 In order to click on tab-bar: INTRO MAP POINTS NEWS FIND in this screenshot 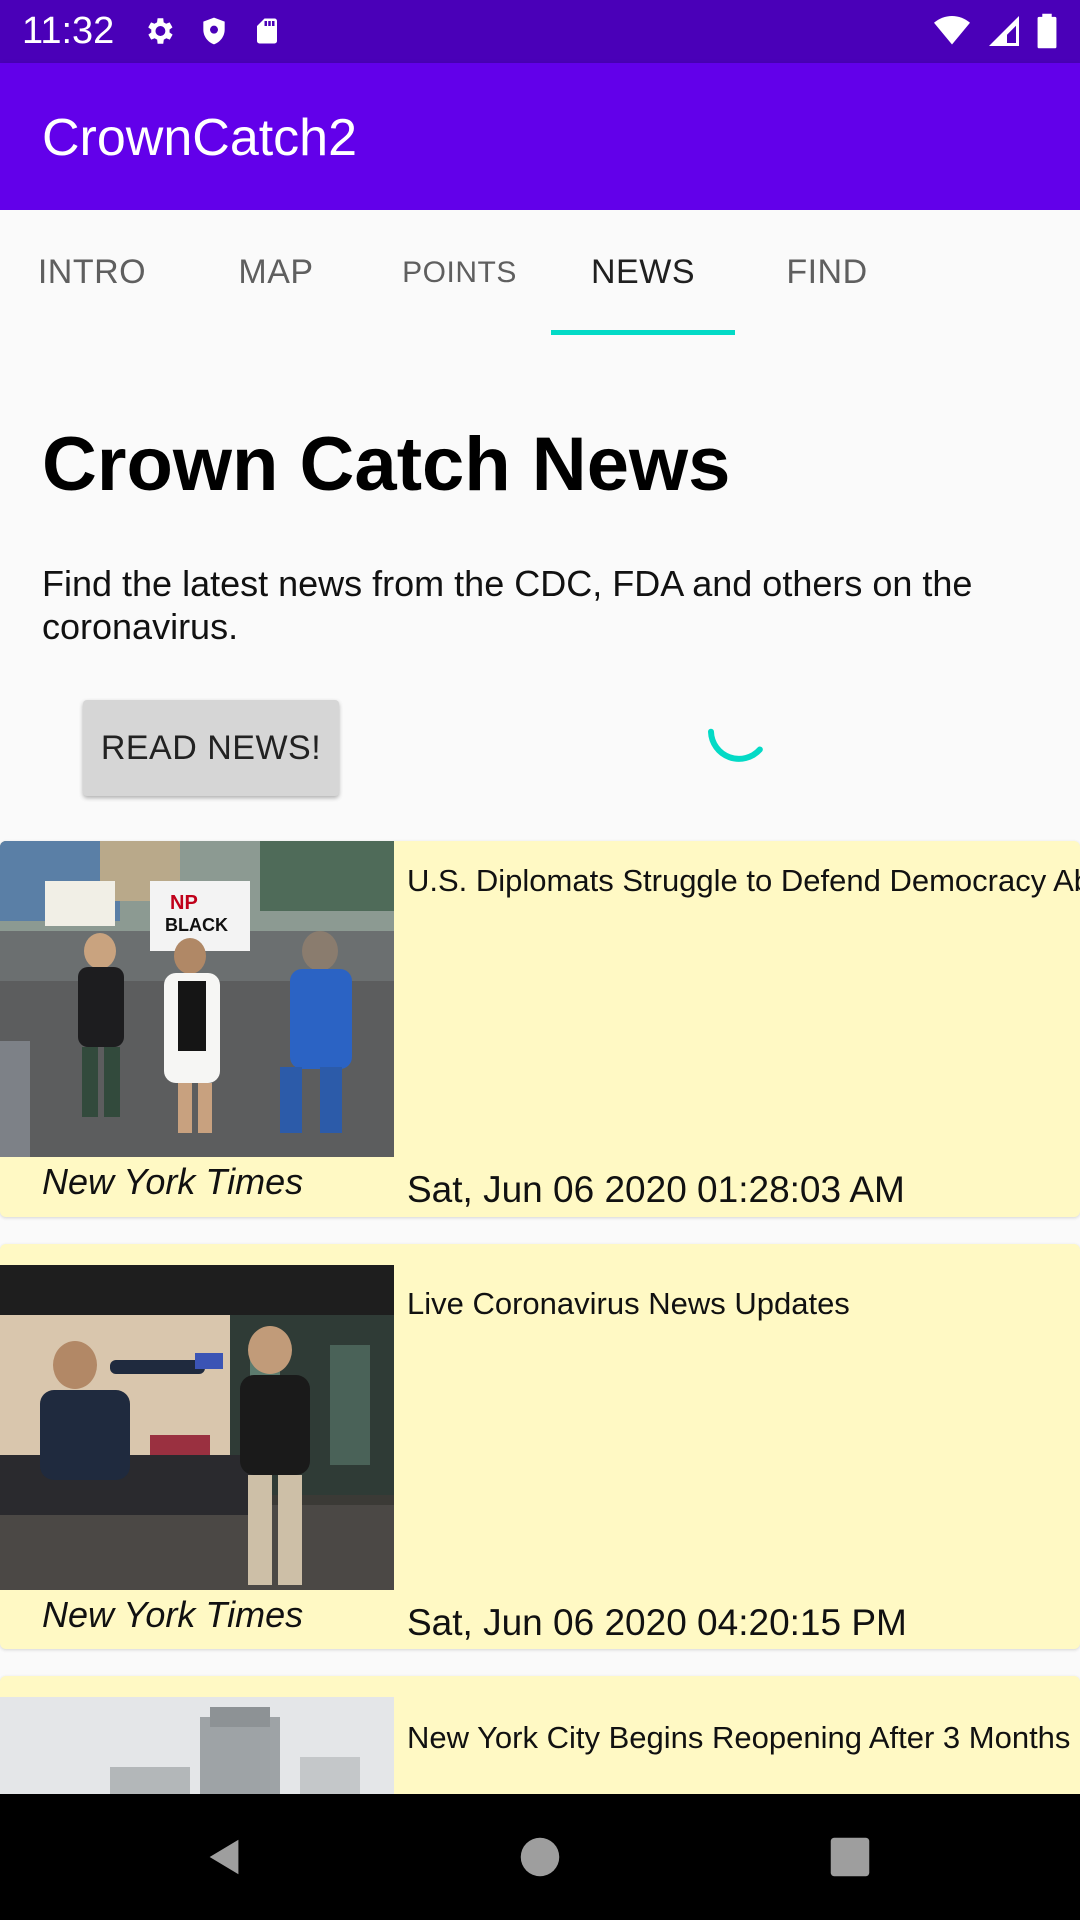, I will do `click(540, 272)`.